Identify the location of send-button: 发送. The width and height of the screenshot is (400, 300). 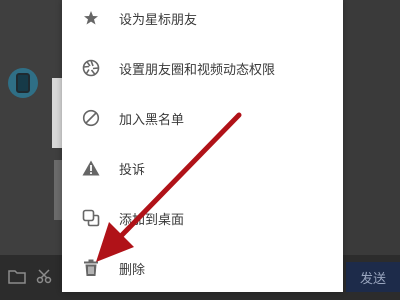
(373, 277).